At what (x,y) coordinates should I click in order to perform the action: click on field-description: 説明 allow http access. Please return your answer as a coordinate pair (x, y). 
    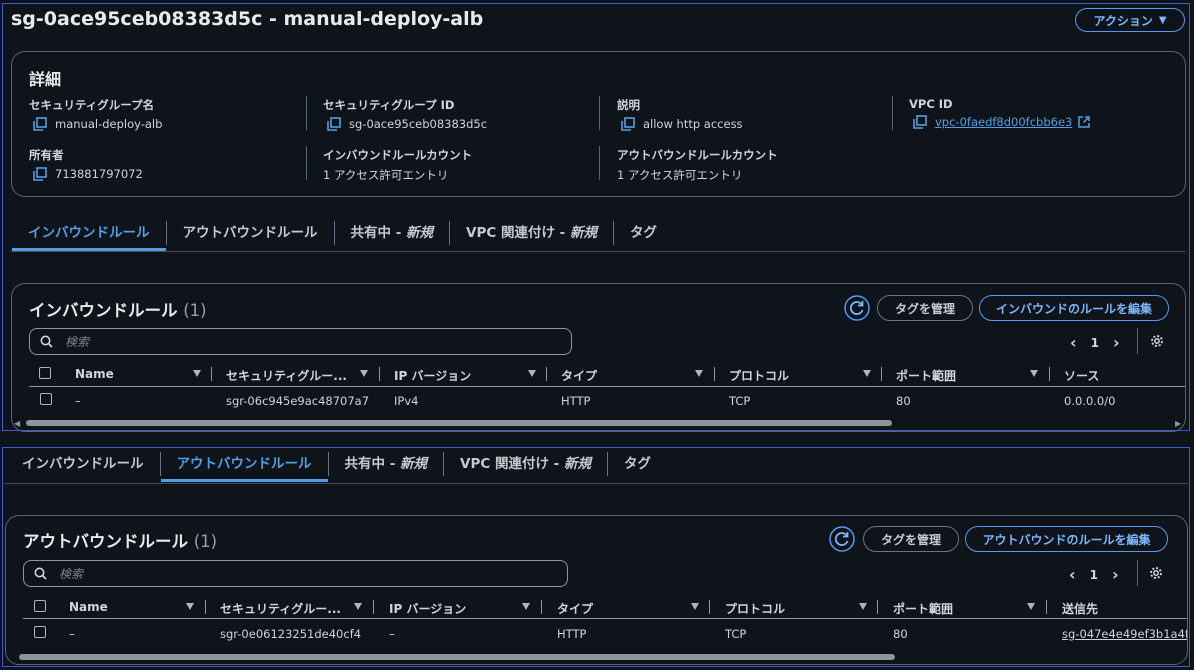
    Looking at the image, I should click on (680, 114).